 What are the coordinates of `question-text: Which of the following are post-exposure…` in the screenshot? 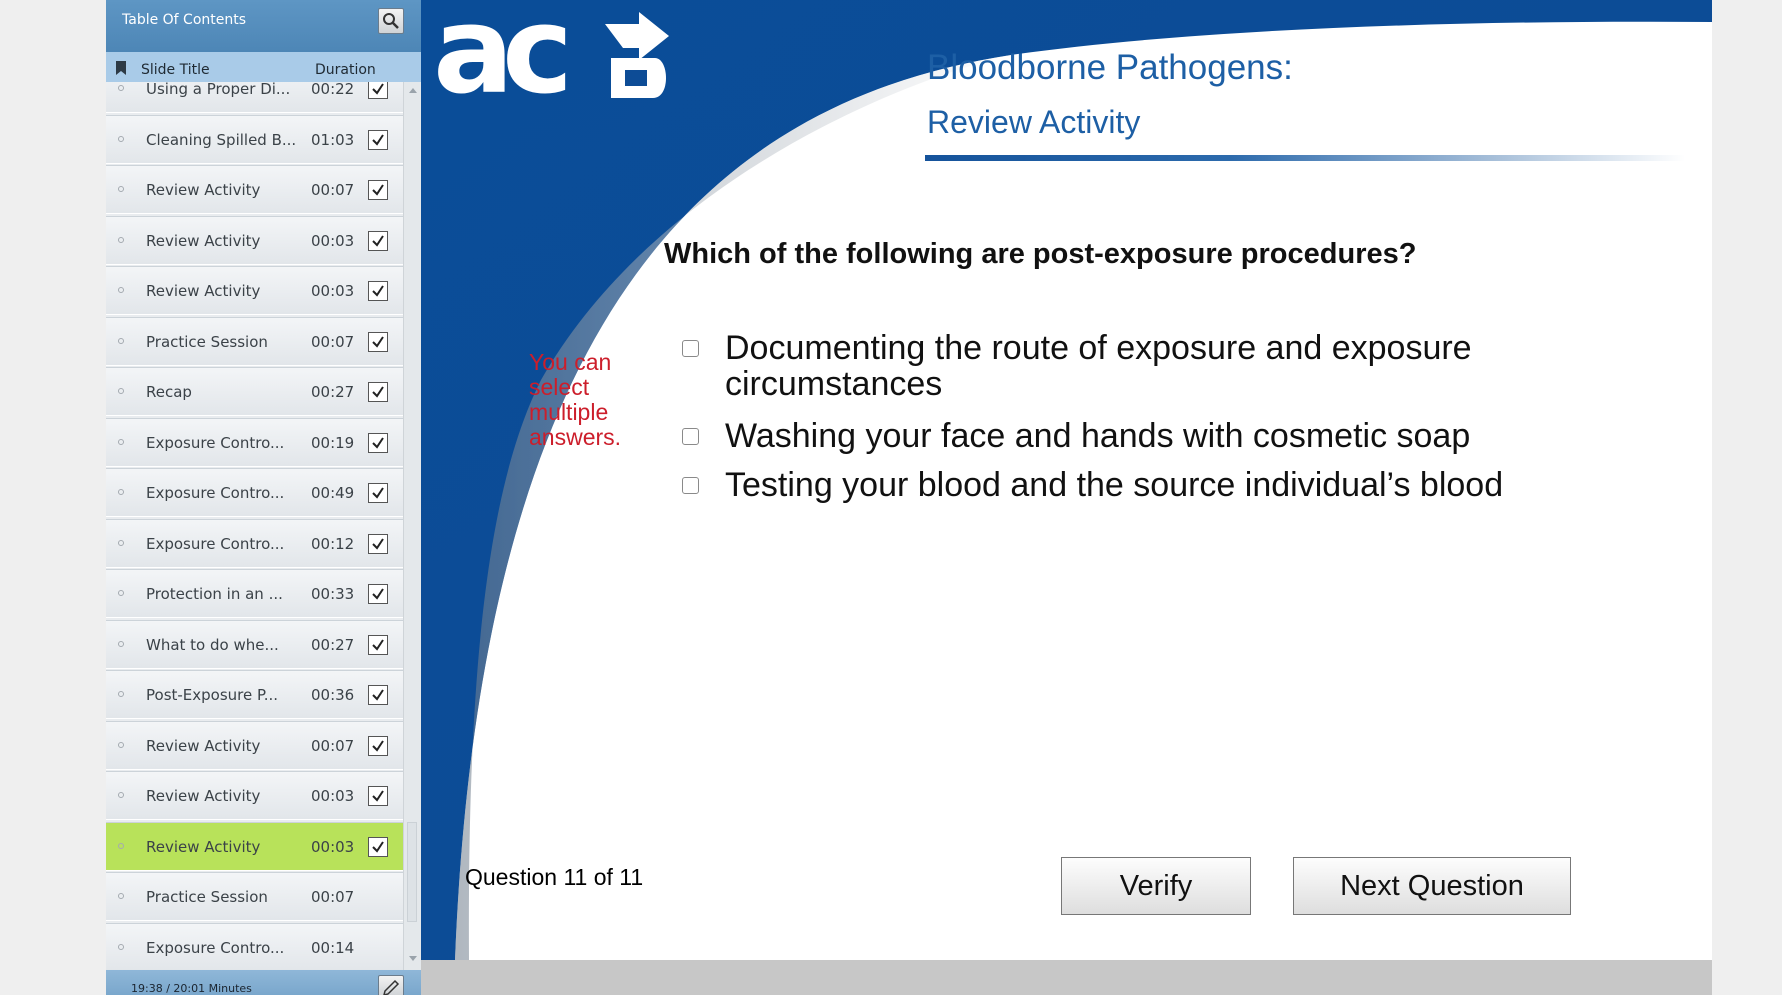 It's located at (1040, 254).